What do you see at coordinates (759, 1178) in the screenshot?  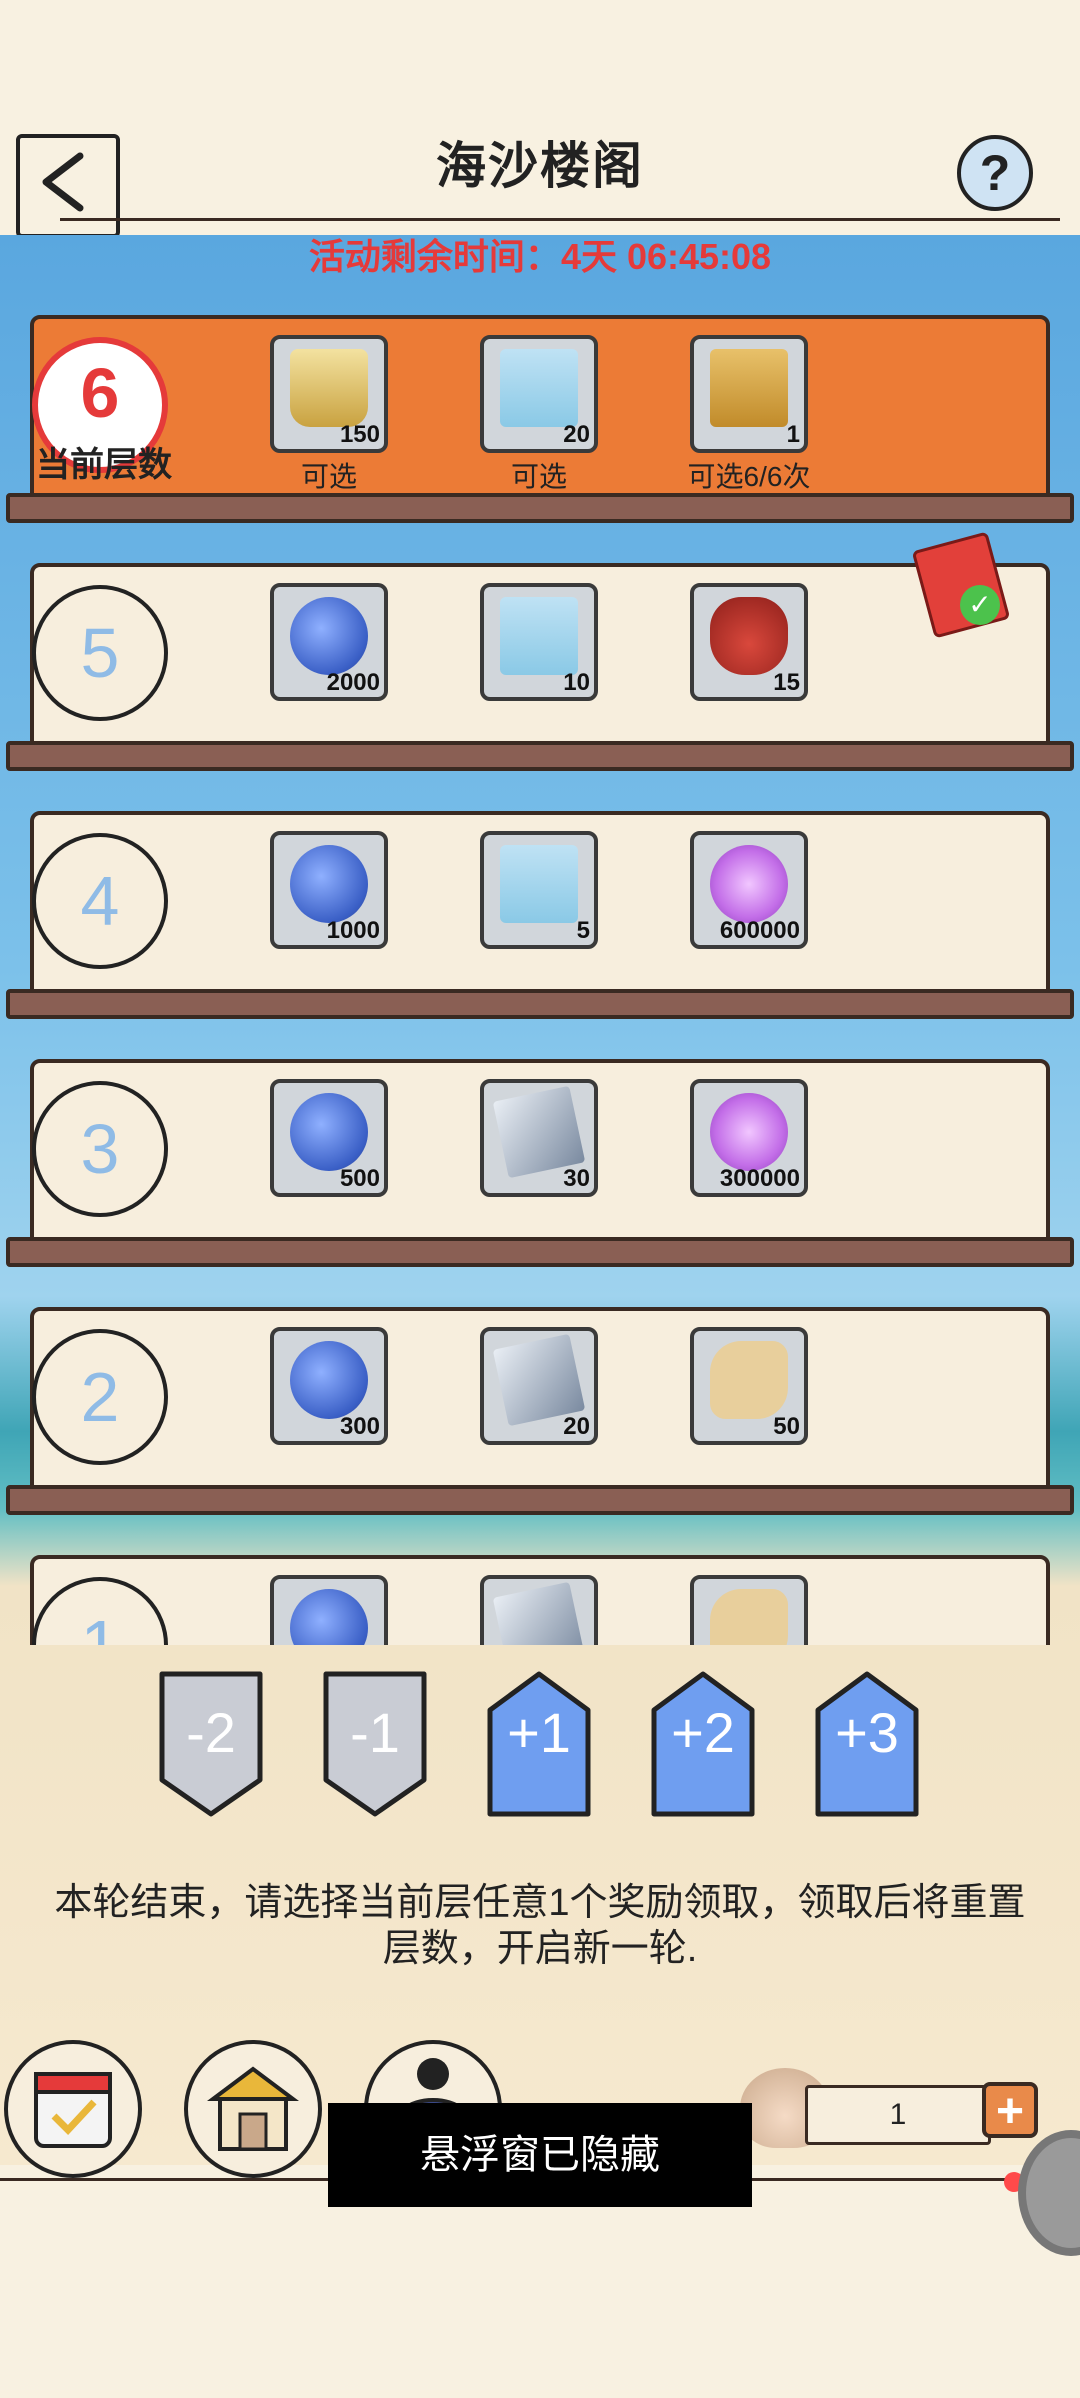 I see `reward-quantity: 300000` at bounding box center [759, 1178].